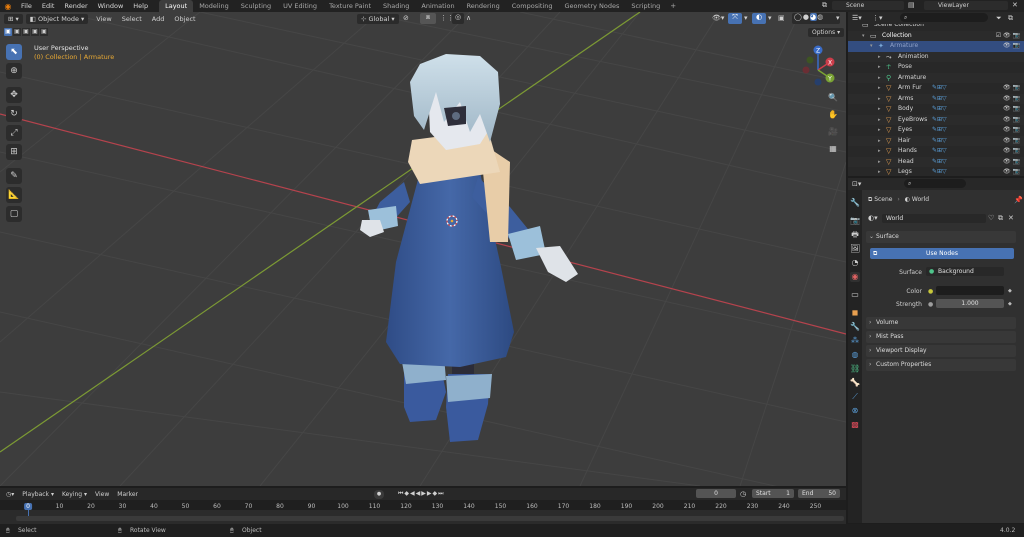  What do you see at coordinates (396, 6) in the screenshot?
I see `tab-shading: Shading` at bounding box center [396, 6].